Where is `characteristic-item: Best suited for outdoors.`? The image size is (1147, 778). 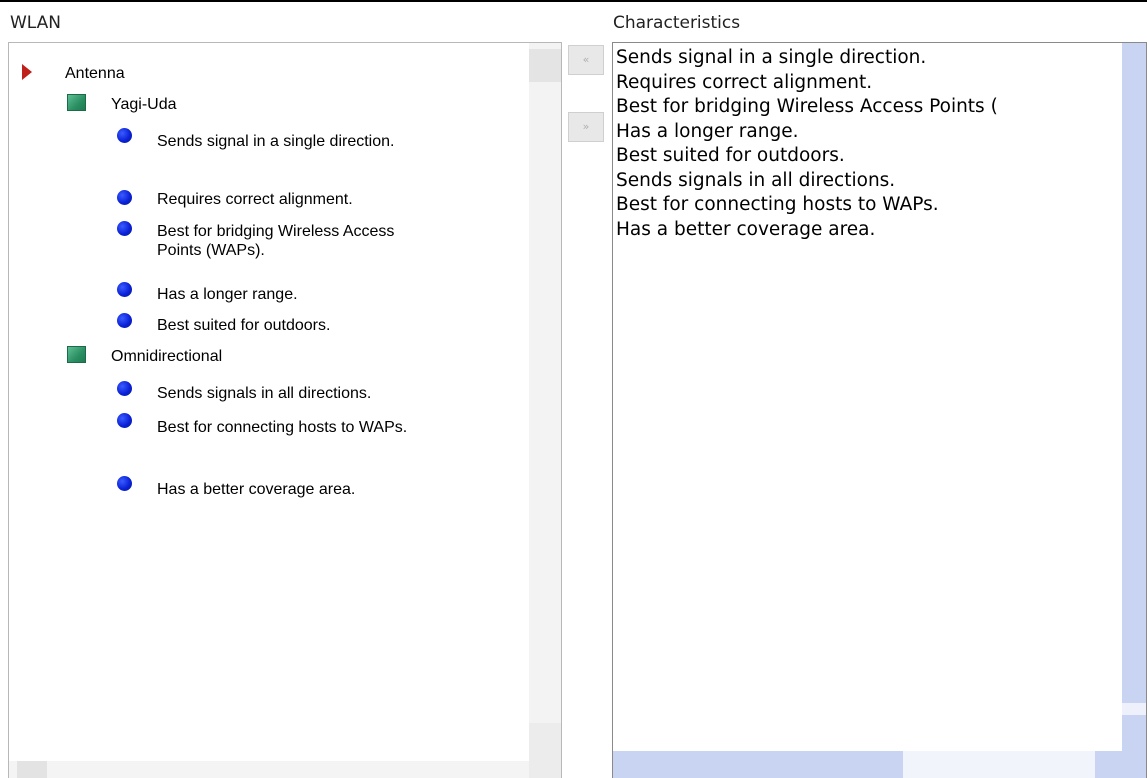 characteristic-item: Best suited for outdoors. is located at coordinates (868, 156).